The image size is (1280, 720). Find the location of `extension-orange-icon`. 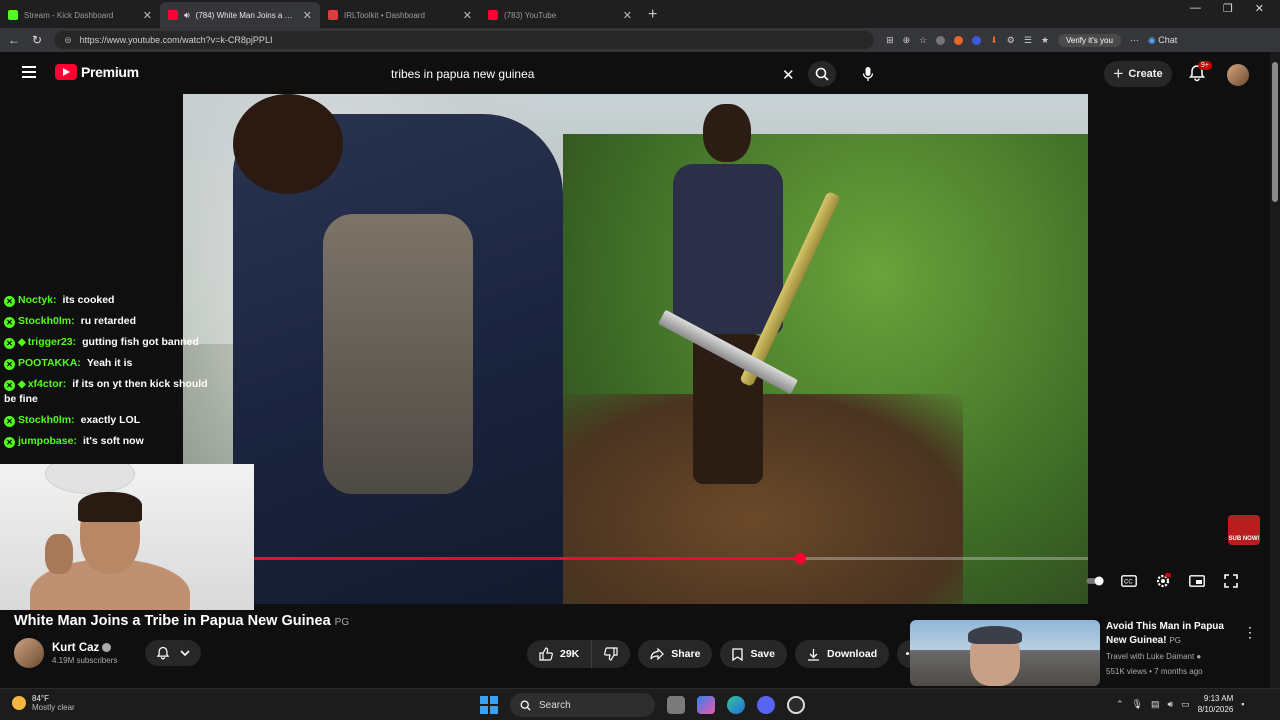

extension-orange-icon is located at coordinates (959, 40).